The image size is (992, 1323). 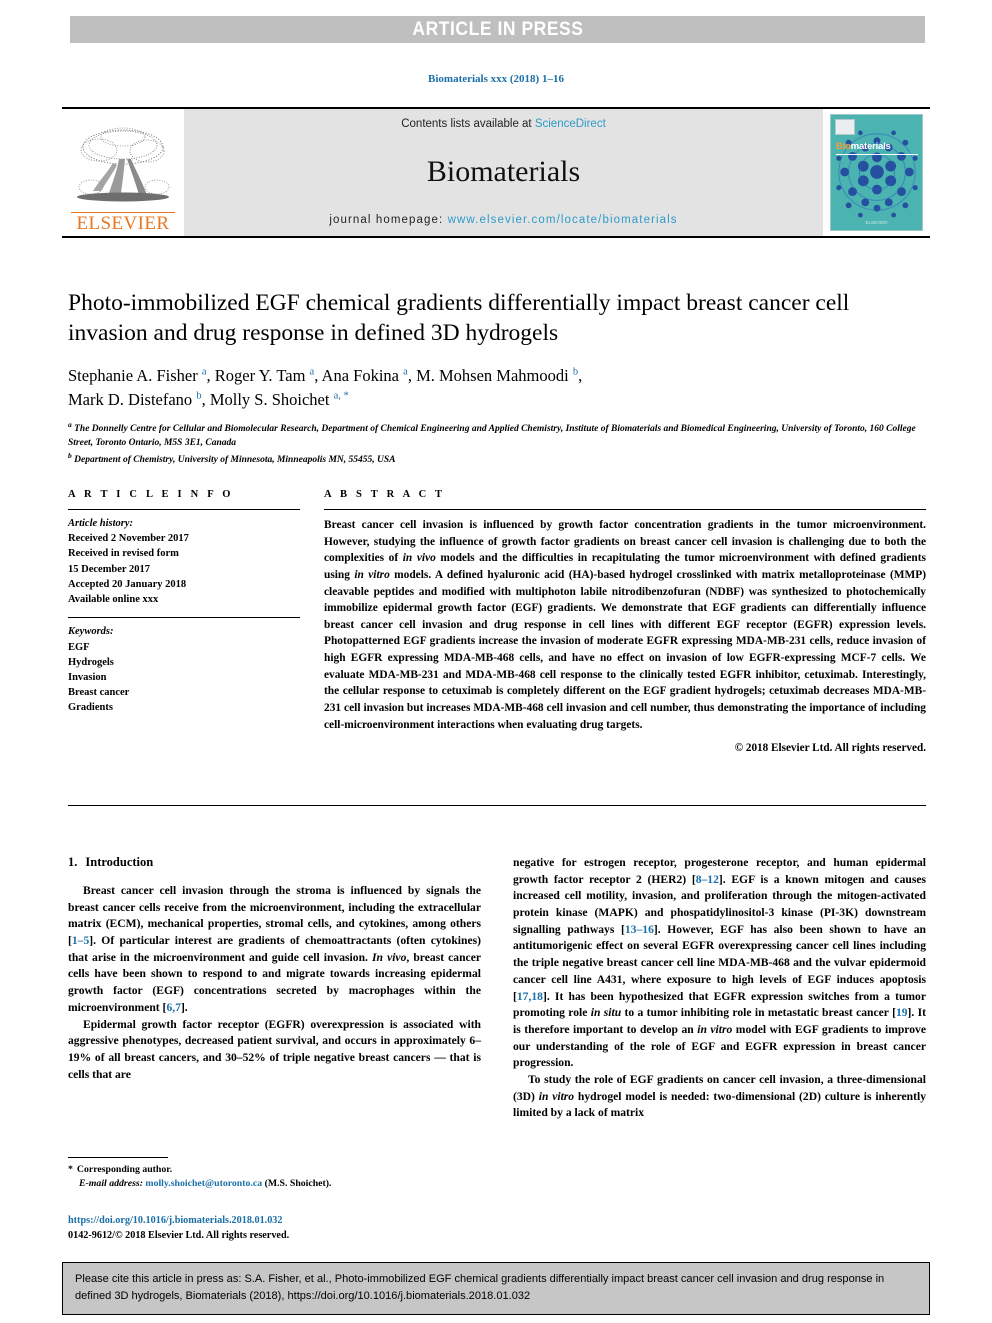 What do you see at coordinates (119, 862) in the screenshot?
I see `section-title: Introduction` at bounding box center [119, 862].